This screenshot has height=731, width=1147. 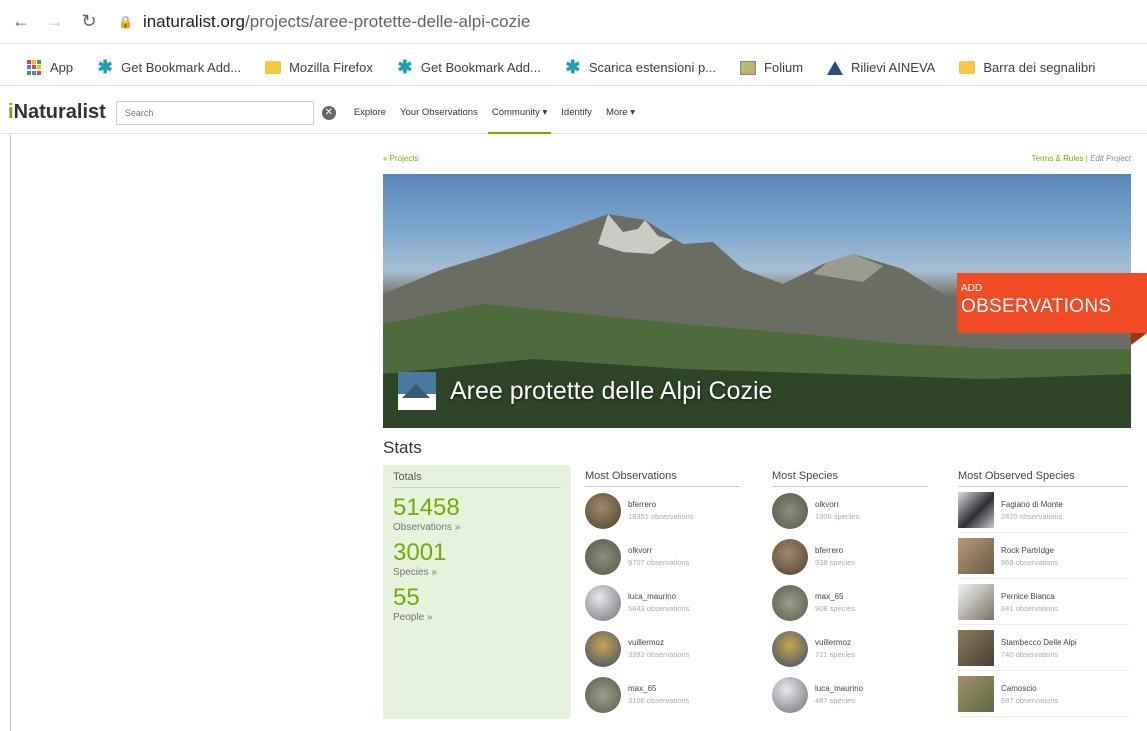 I want to click on species-link: Species », so click(x=477, y=572).